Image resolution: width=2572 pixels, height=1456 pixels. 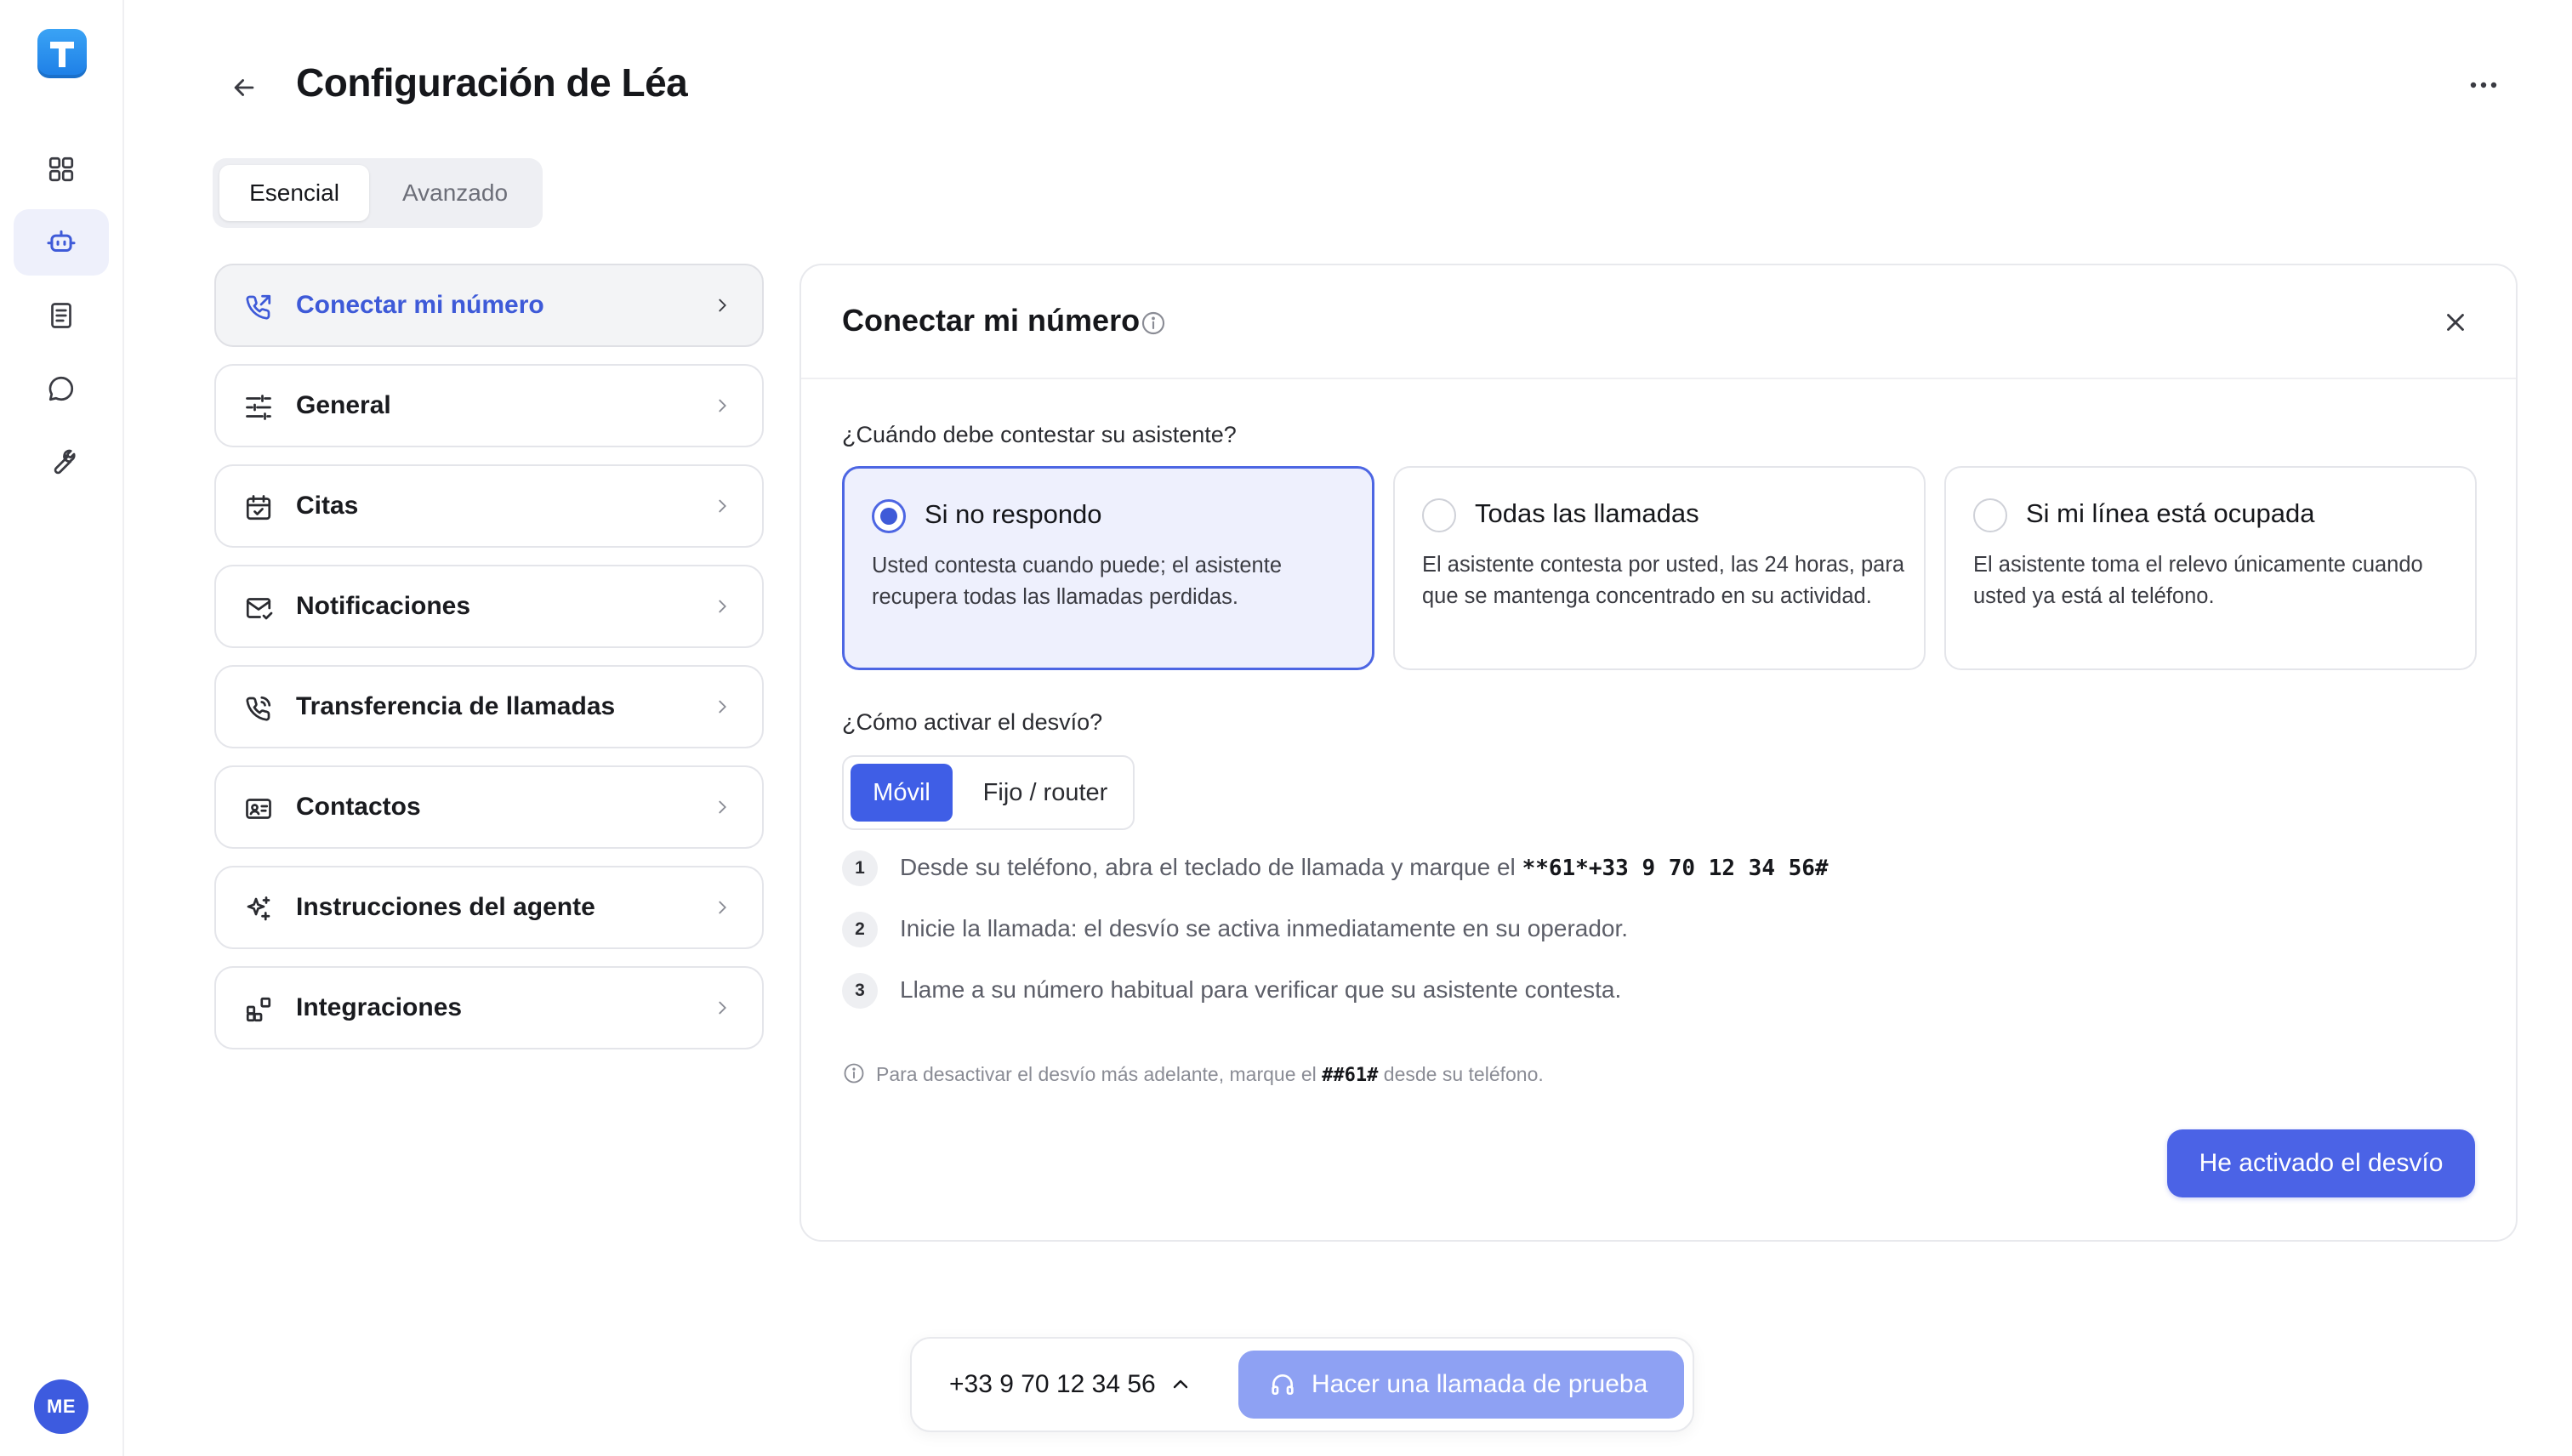 I want to click on menu-item-general: General, so click(x=489, y=405).